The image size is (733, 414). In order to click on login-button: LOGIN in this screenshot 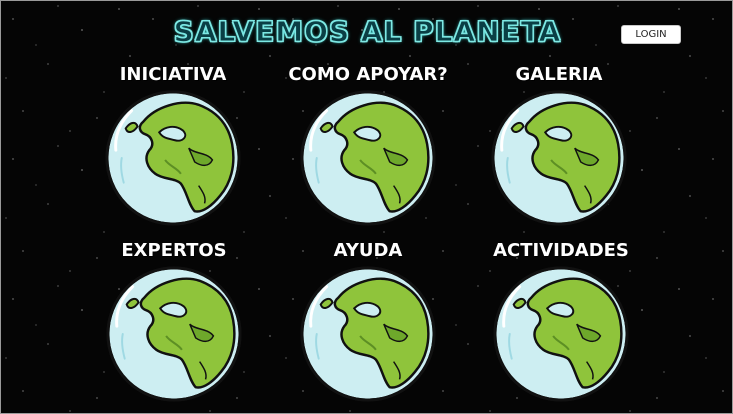, I will do `click(651, 34)`.